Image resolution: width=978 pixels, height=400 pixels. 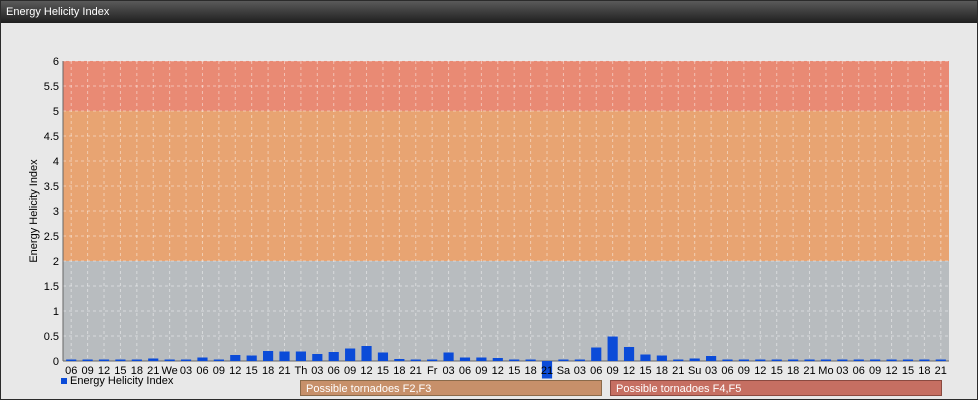 I want to click on y-tick-label: 0.5, so click(x=51, y=337).